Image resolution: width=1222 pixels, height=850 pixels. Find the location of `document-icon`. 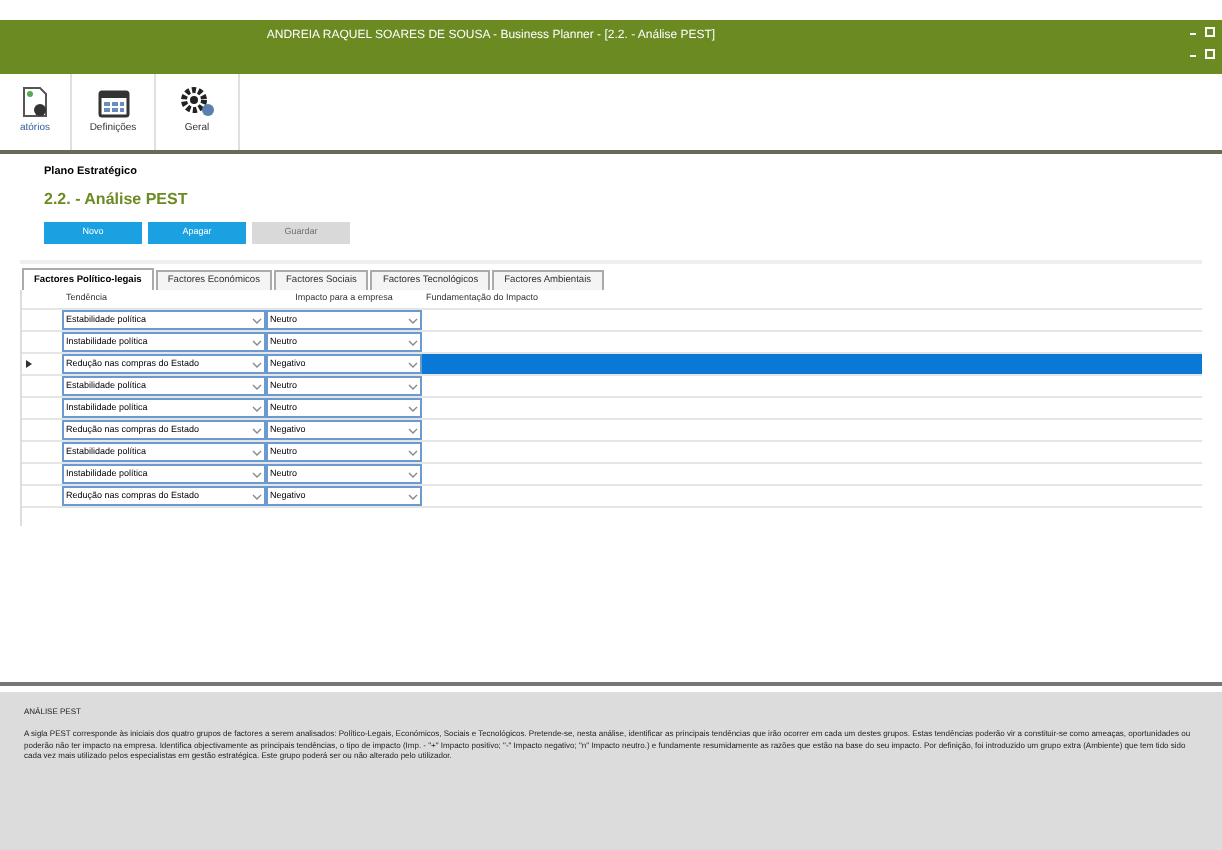

document-icon is located at coordinates (35, 102).